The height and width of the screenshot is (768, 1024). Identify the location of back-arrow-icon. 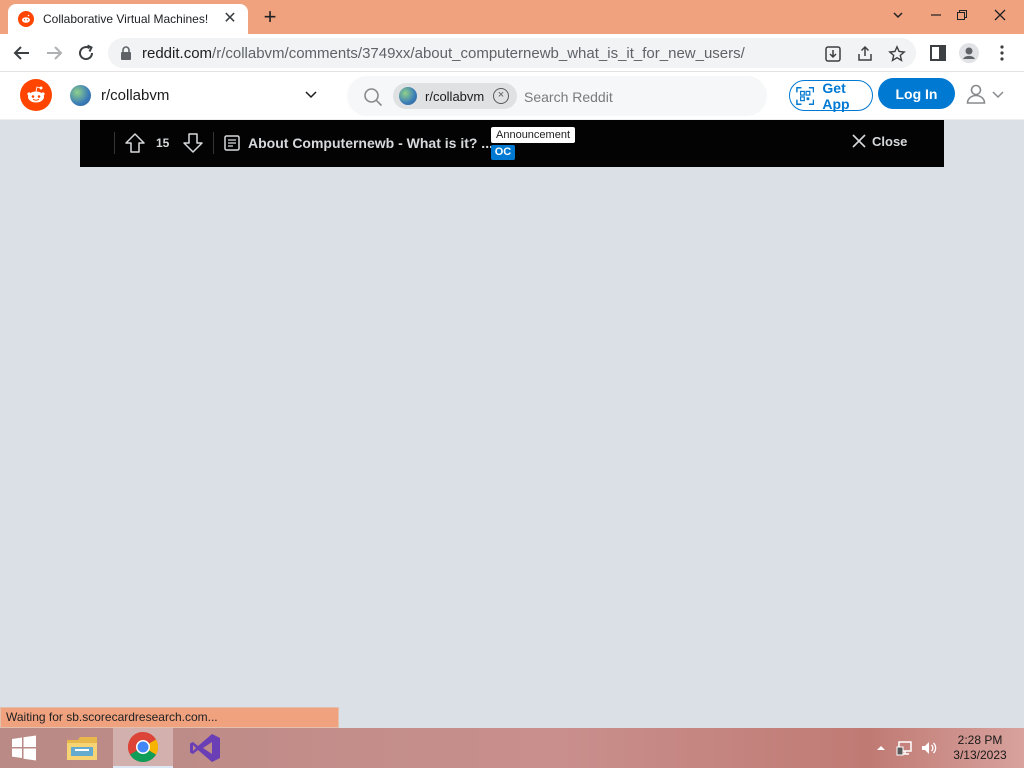
(21, 53).